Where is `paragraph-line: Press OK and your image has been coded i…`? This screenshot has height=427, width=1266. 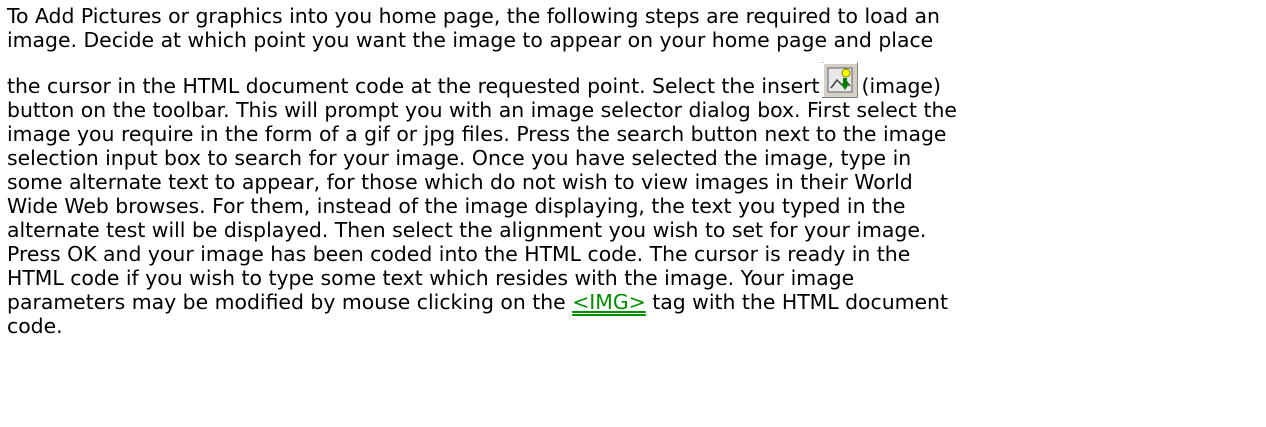
paragraph-line: Press OK and your image has been coded i… is located at coordinates (459, 254).